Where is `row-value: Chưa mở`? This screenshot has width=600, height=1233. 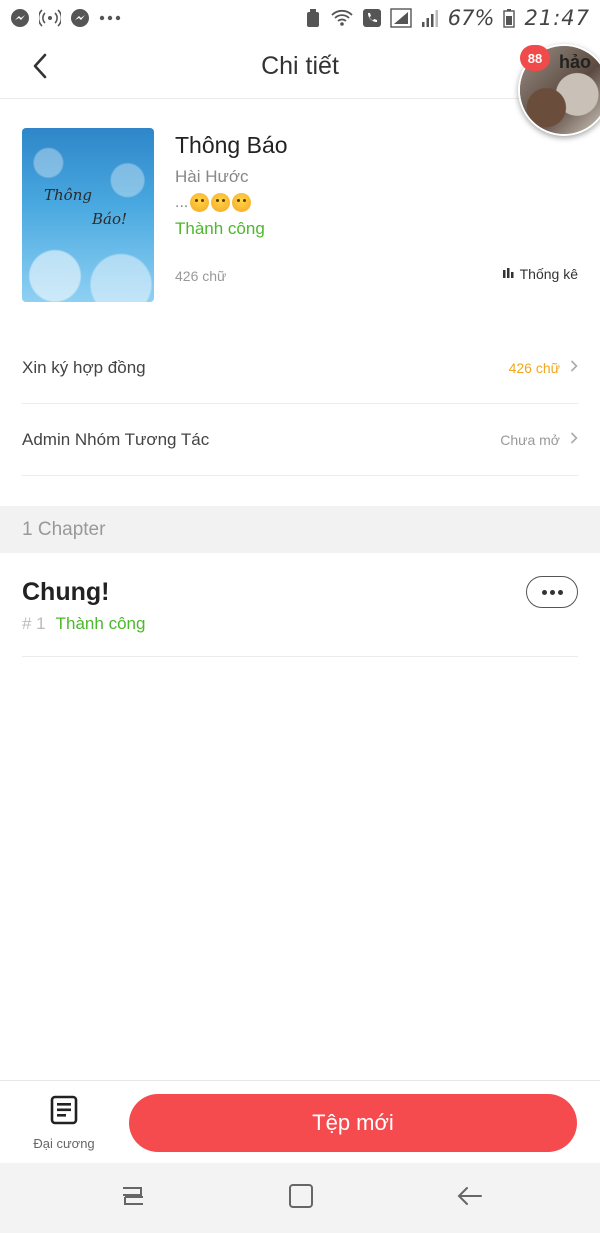 row-value: Chưa mở is located at coordinates (530, 439).